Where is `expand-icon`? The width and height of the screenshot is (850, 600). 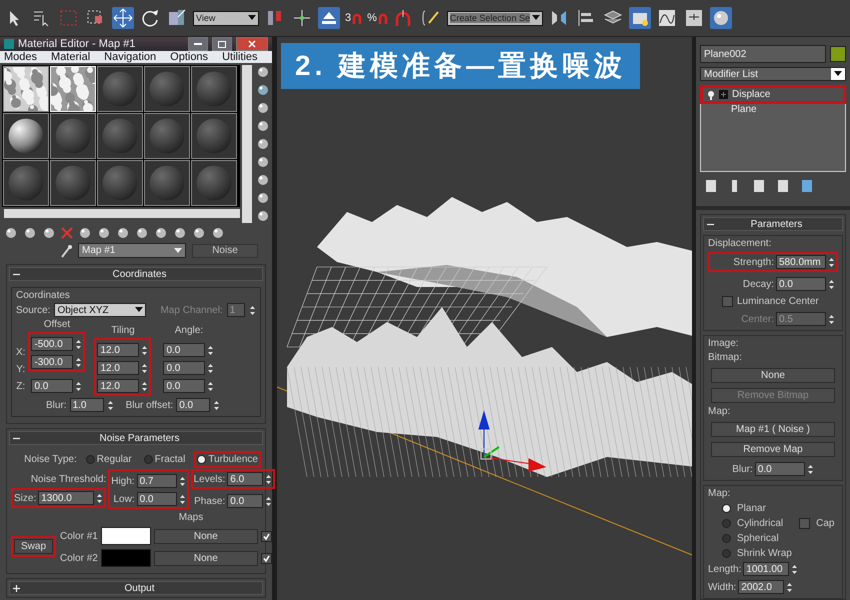
expand-icon is located at coordinates (16, 588).